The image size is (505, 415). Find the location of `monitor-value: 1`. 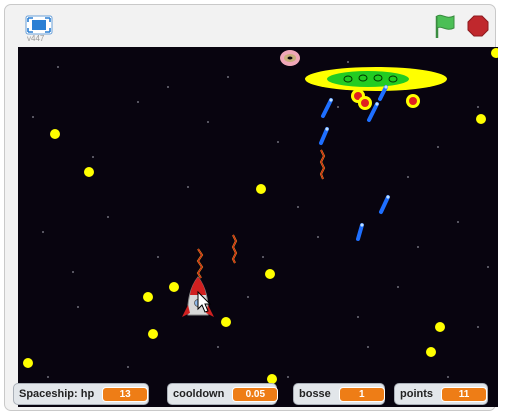

monitor-value: 1 is located at coordinates (361, 394).